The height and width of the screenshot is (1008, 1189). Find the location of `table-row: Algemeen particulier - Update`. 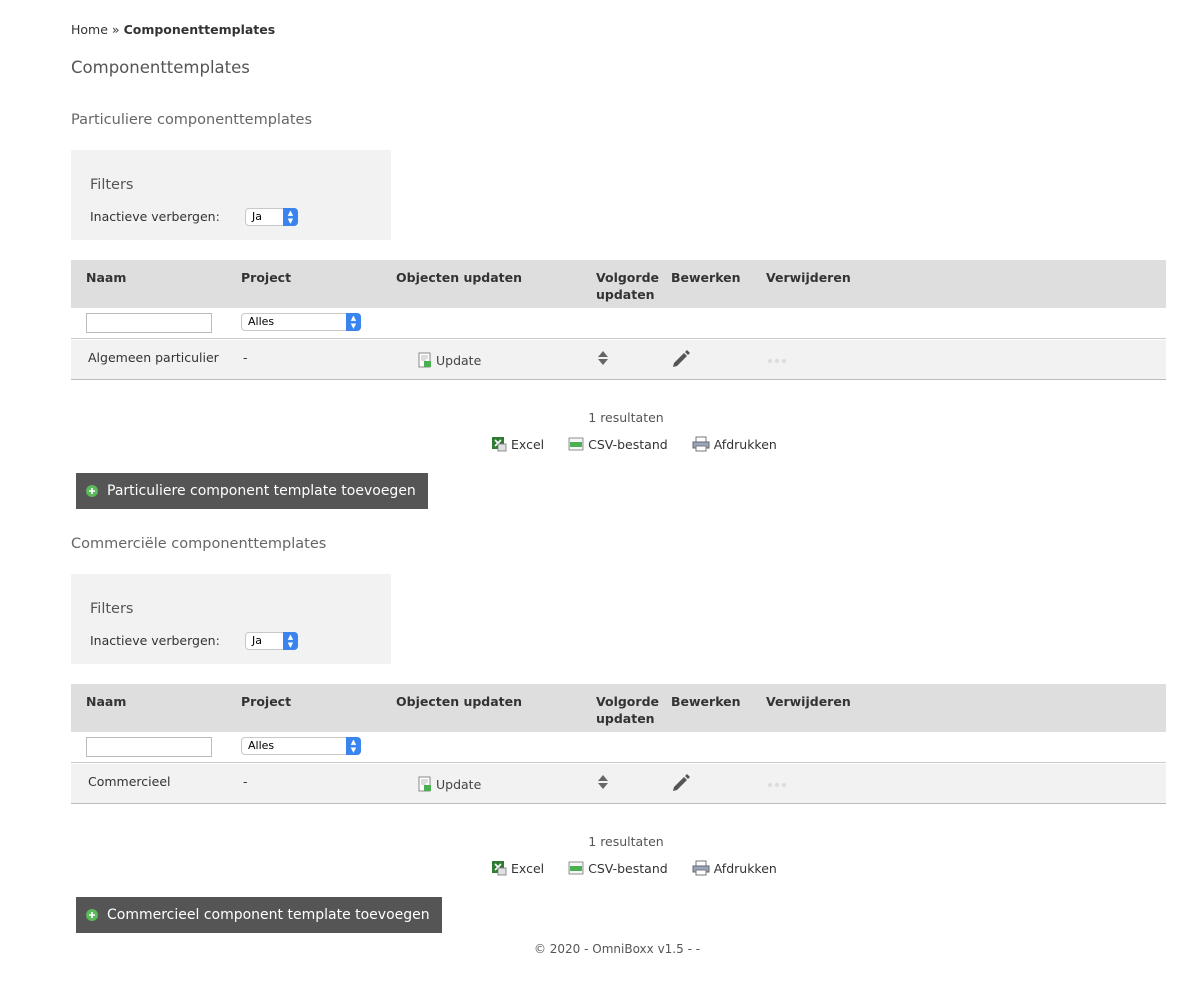

table-row: Algemeen particulier - Update is located at coordinates (618, 360).